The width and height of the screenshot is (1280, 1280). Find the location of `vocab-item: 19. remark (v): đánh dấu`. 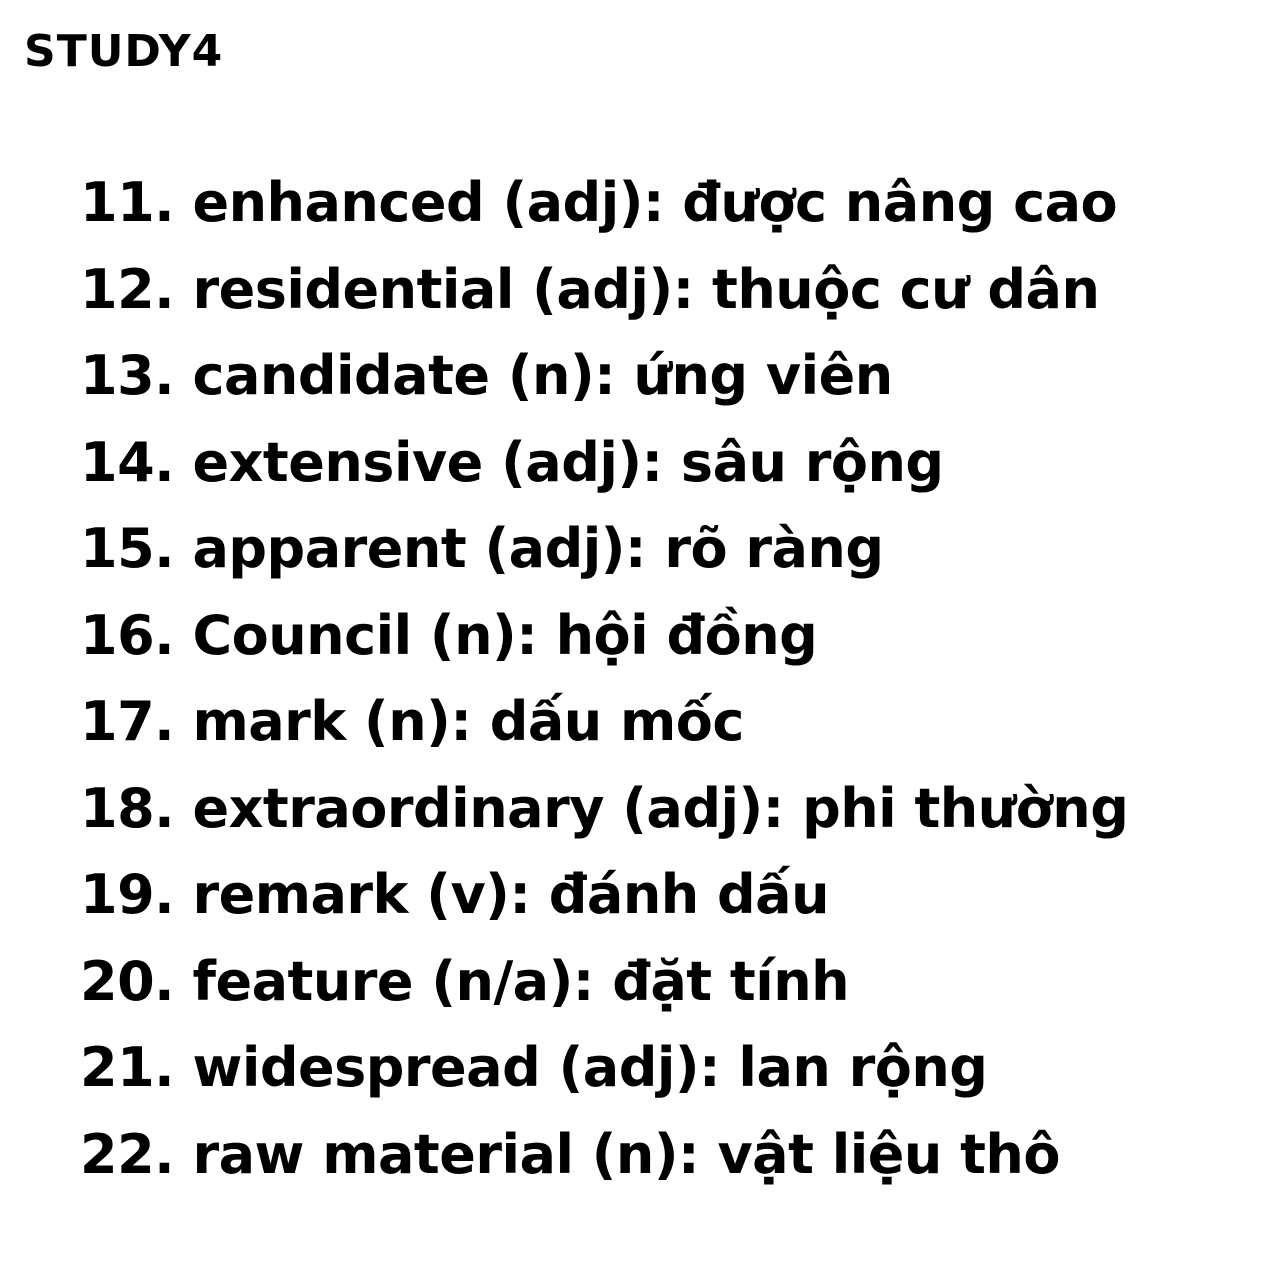

vocab-item: 19. remark (v): đánh dấu is located at coordinates (455, 894).